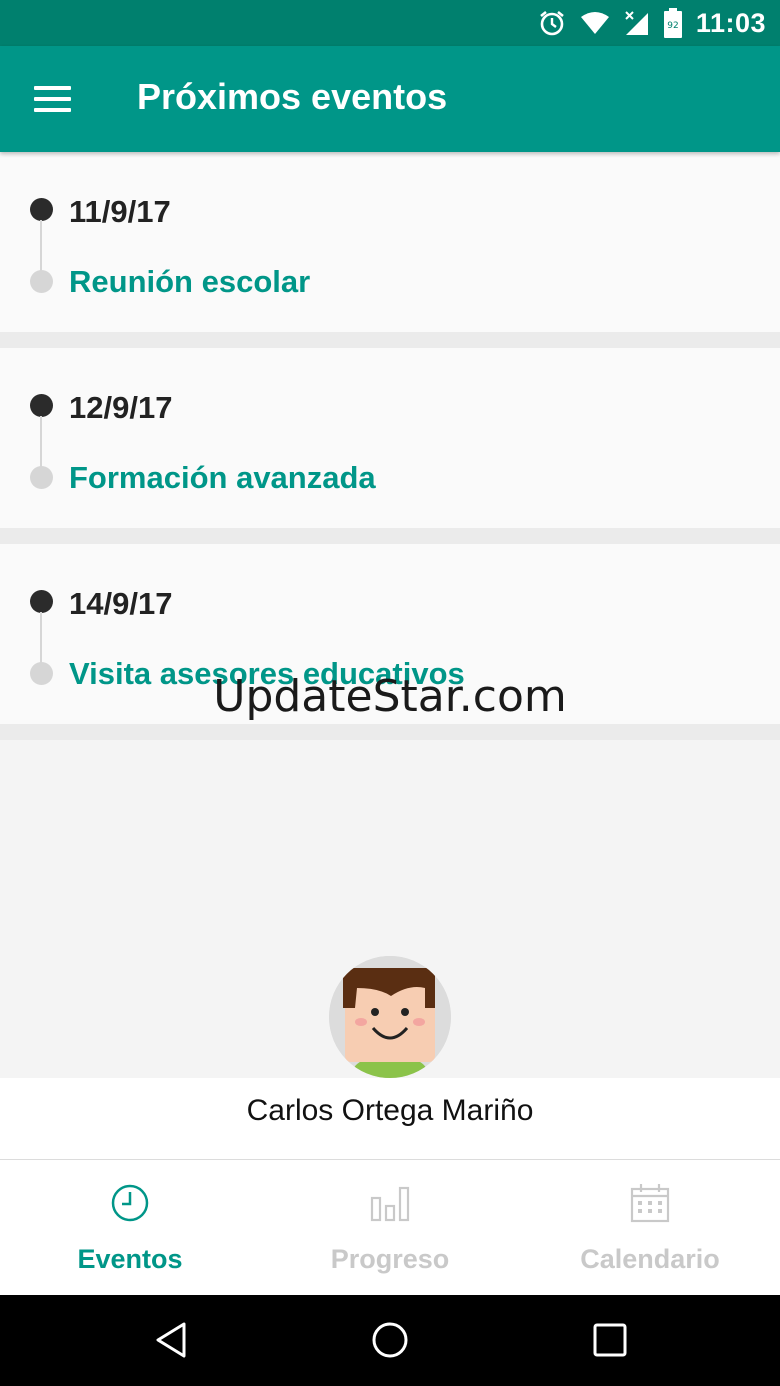 The width and height of the screenshot is (780, 1386). I want to click on home-icon, so click(390, 1340).